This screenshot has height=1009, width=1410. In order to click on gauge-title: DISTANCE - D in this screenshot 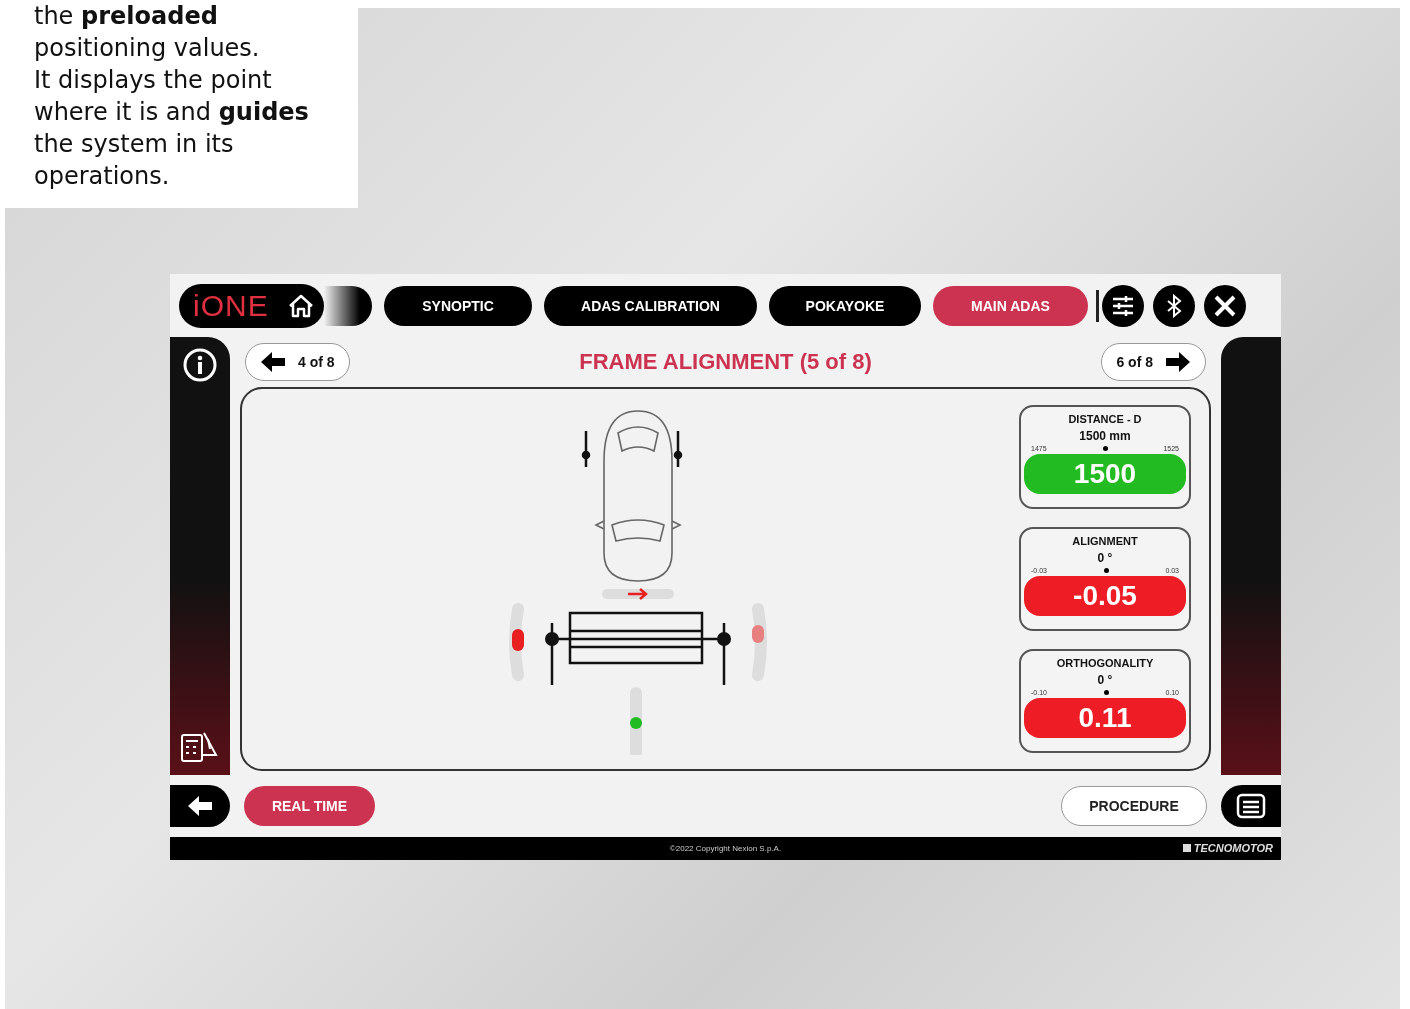, I will do `click(1105, 419)`.